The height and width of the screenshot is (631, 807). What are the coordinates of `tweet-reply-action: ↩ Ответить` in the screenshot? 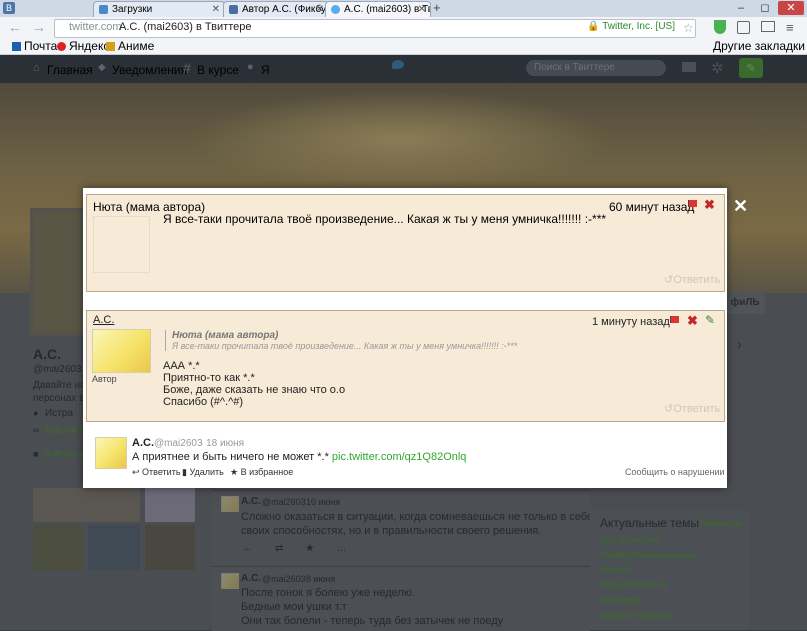 It's located at (156, 472).